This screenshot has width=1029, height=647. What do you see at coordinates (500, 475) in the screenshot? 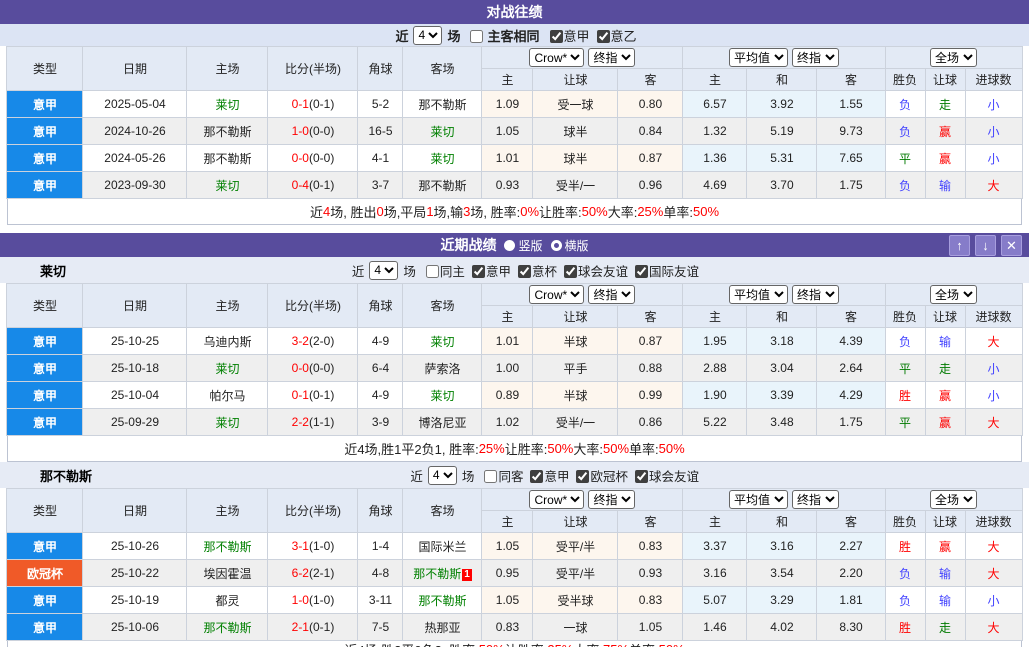
I see `filter-checkbox-同客: 同客` at bounding box center [500, 475].